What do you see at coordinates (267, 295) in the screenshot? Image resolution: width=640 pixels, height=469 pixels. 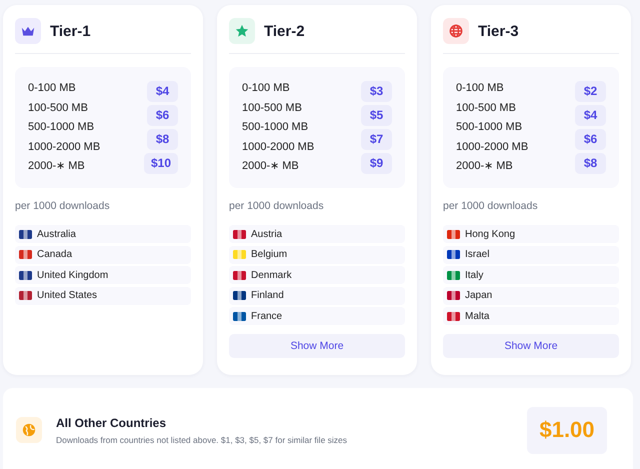 I see `country-name: Finland` at bounding box center [267, 295].